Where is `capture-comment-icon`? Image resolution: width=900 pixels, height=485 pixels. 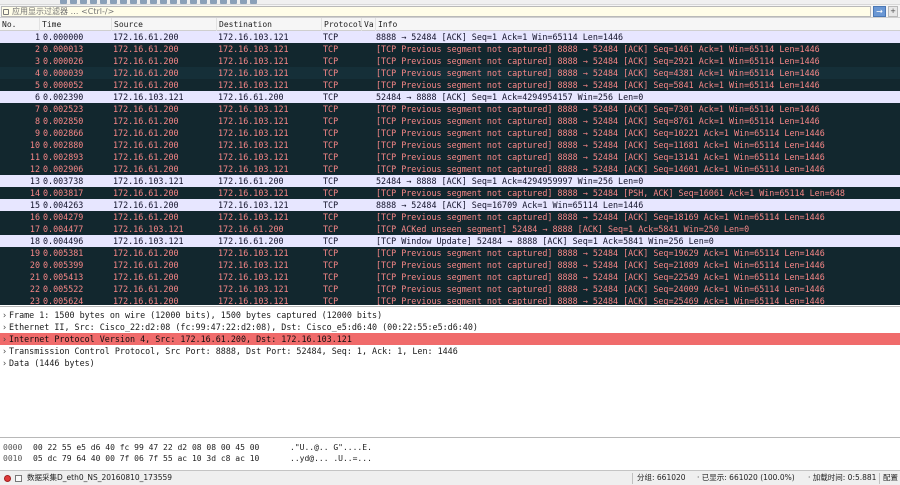 capture-comment-icon is located at coordinates (18, 478).